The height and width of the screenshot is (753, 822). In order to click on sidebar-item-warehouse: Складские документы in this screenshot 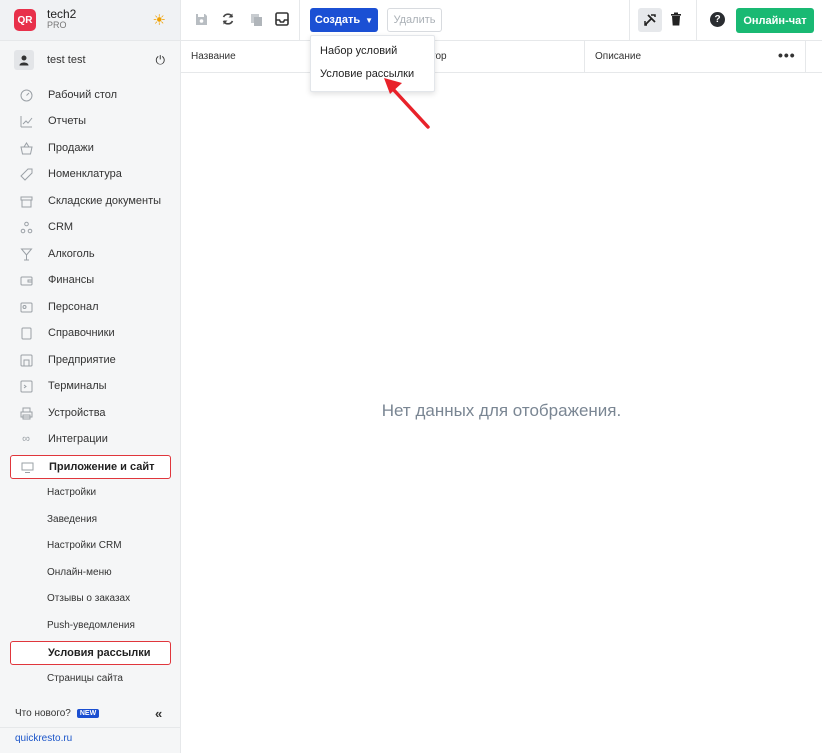, I will do `click(90, 201)`.